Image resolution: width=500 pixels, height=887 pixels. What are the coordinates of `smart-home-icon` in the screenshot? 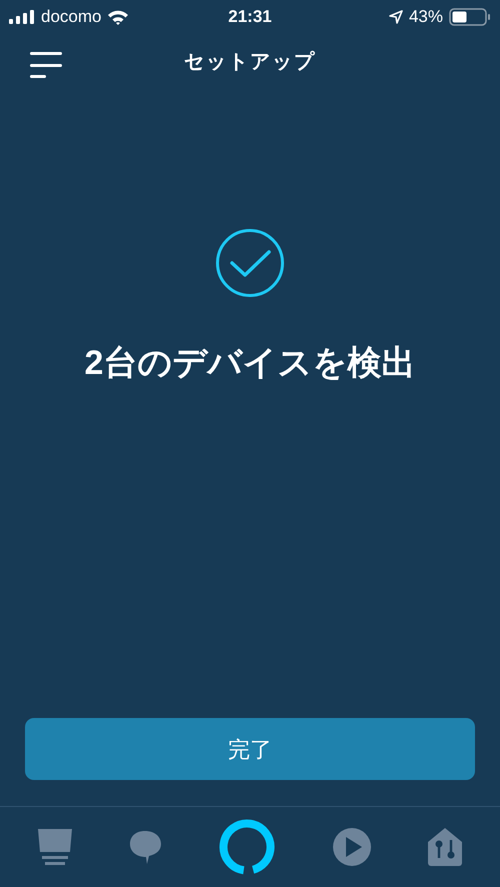 It's located at (444, 847).